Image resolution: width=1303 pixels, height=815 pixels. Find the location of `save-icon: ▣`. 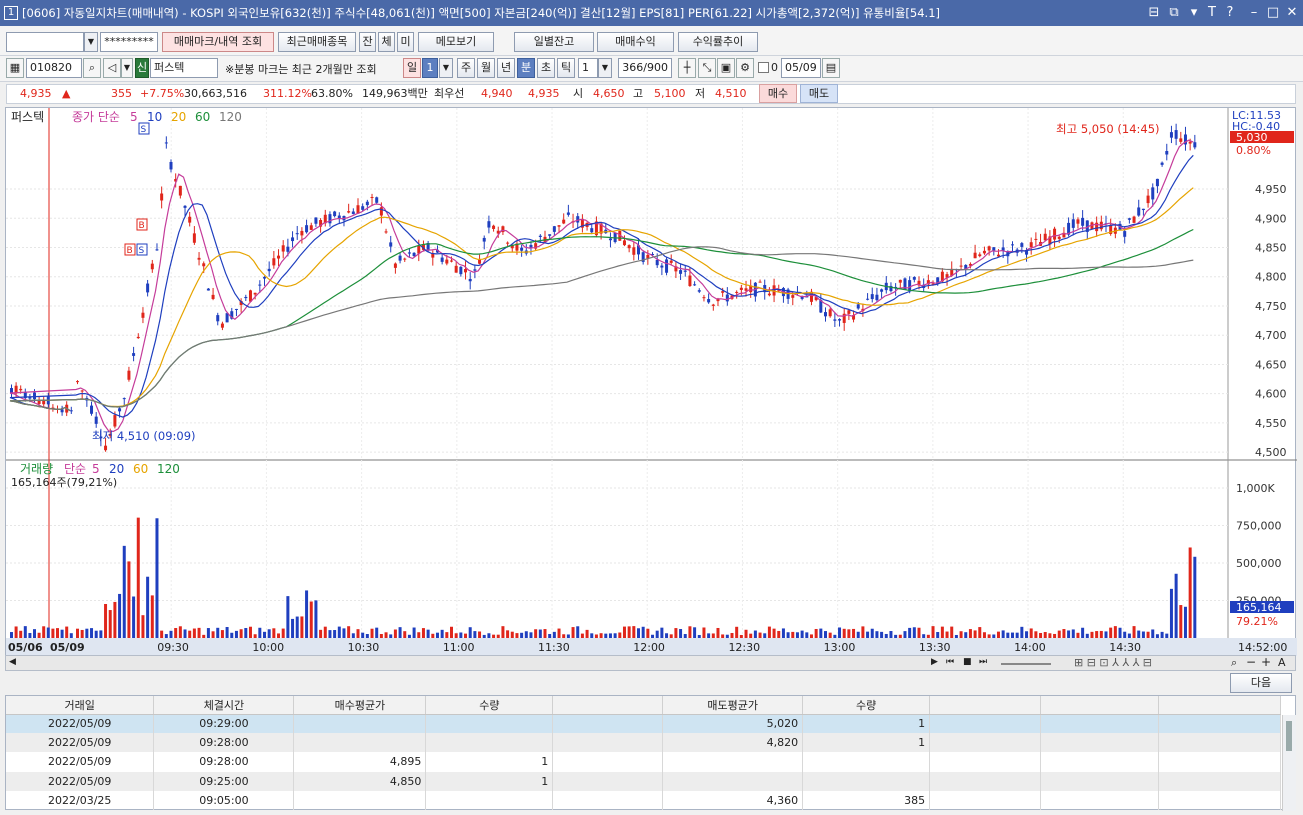

save-icon: ▣ is located at coordinates (726, 68).